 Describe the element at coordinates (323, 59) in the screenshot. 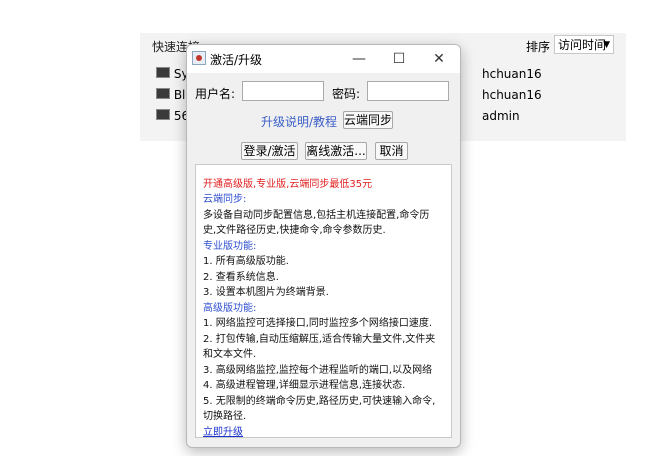

I see `dialog-titlebar: 激活/升级 — ☐ ✕` at that location.